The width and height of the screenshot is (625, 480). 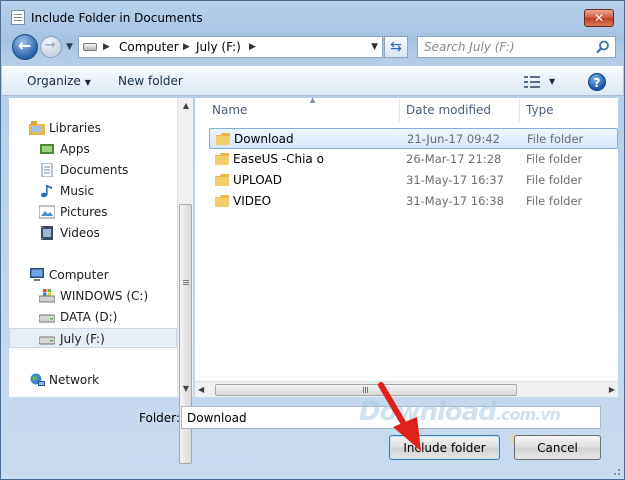 I want to click on sidebar-item-windows-drive: WINDOWS (C:), so click(x=93, y=296).